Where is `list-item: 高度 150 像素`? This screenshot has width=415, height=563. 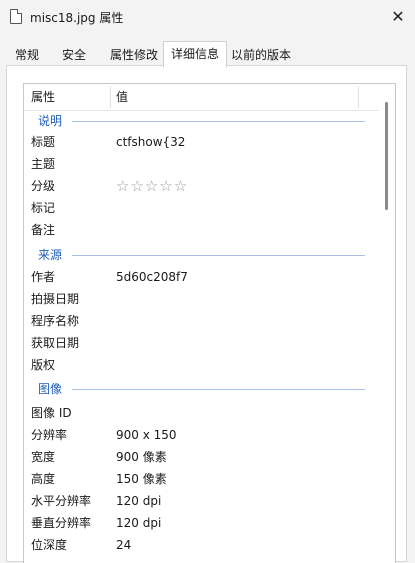
list-item: 高度 150 像素 is located at coordinates (202, 479).